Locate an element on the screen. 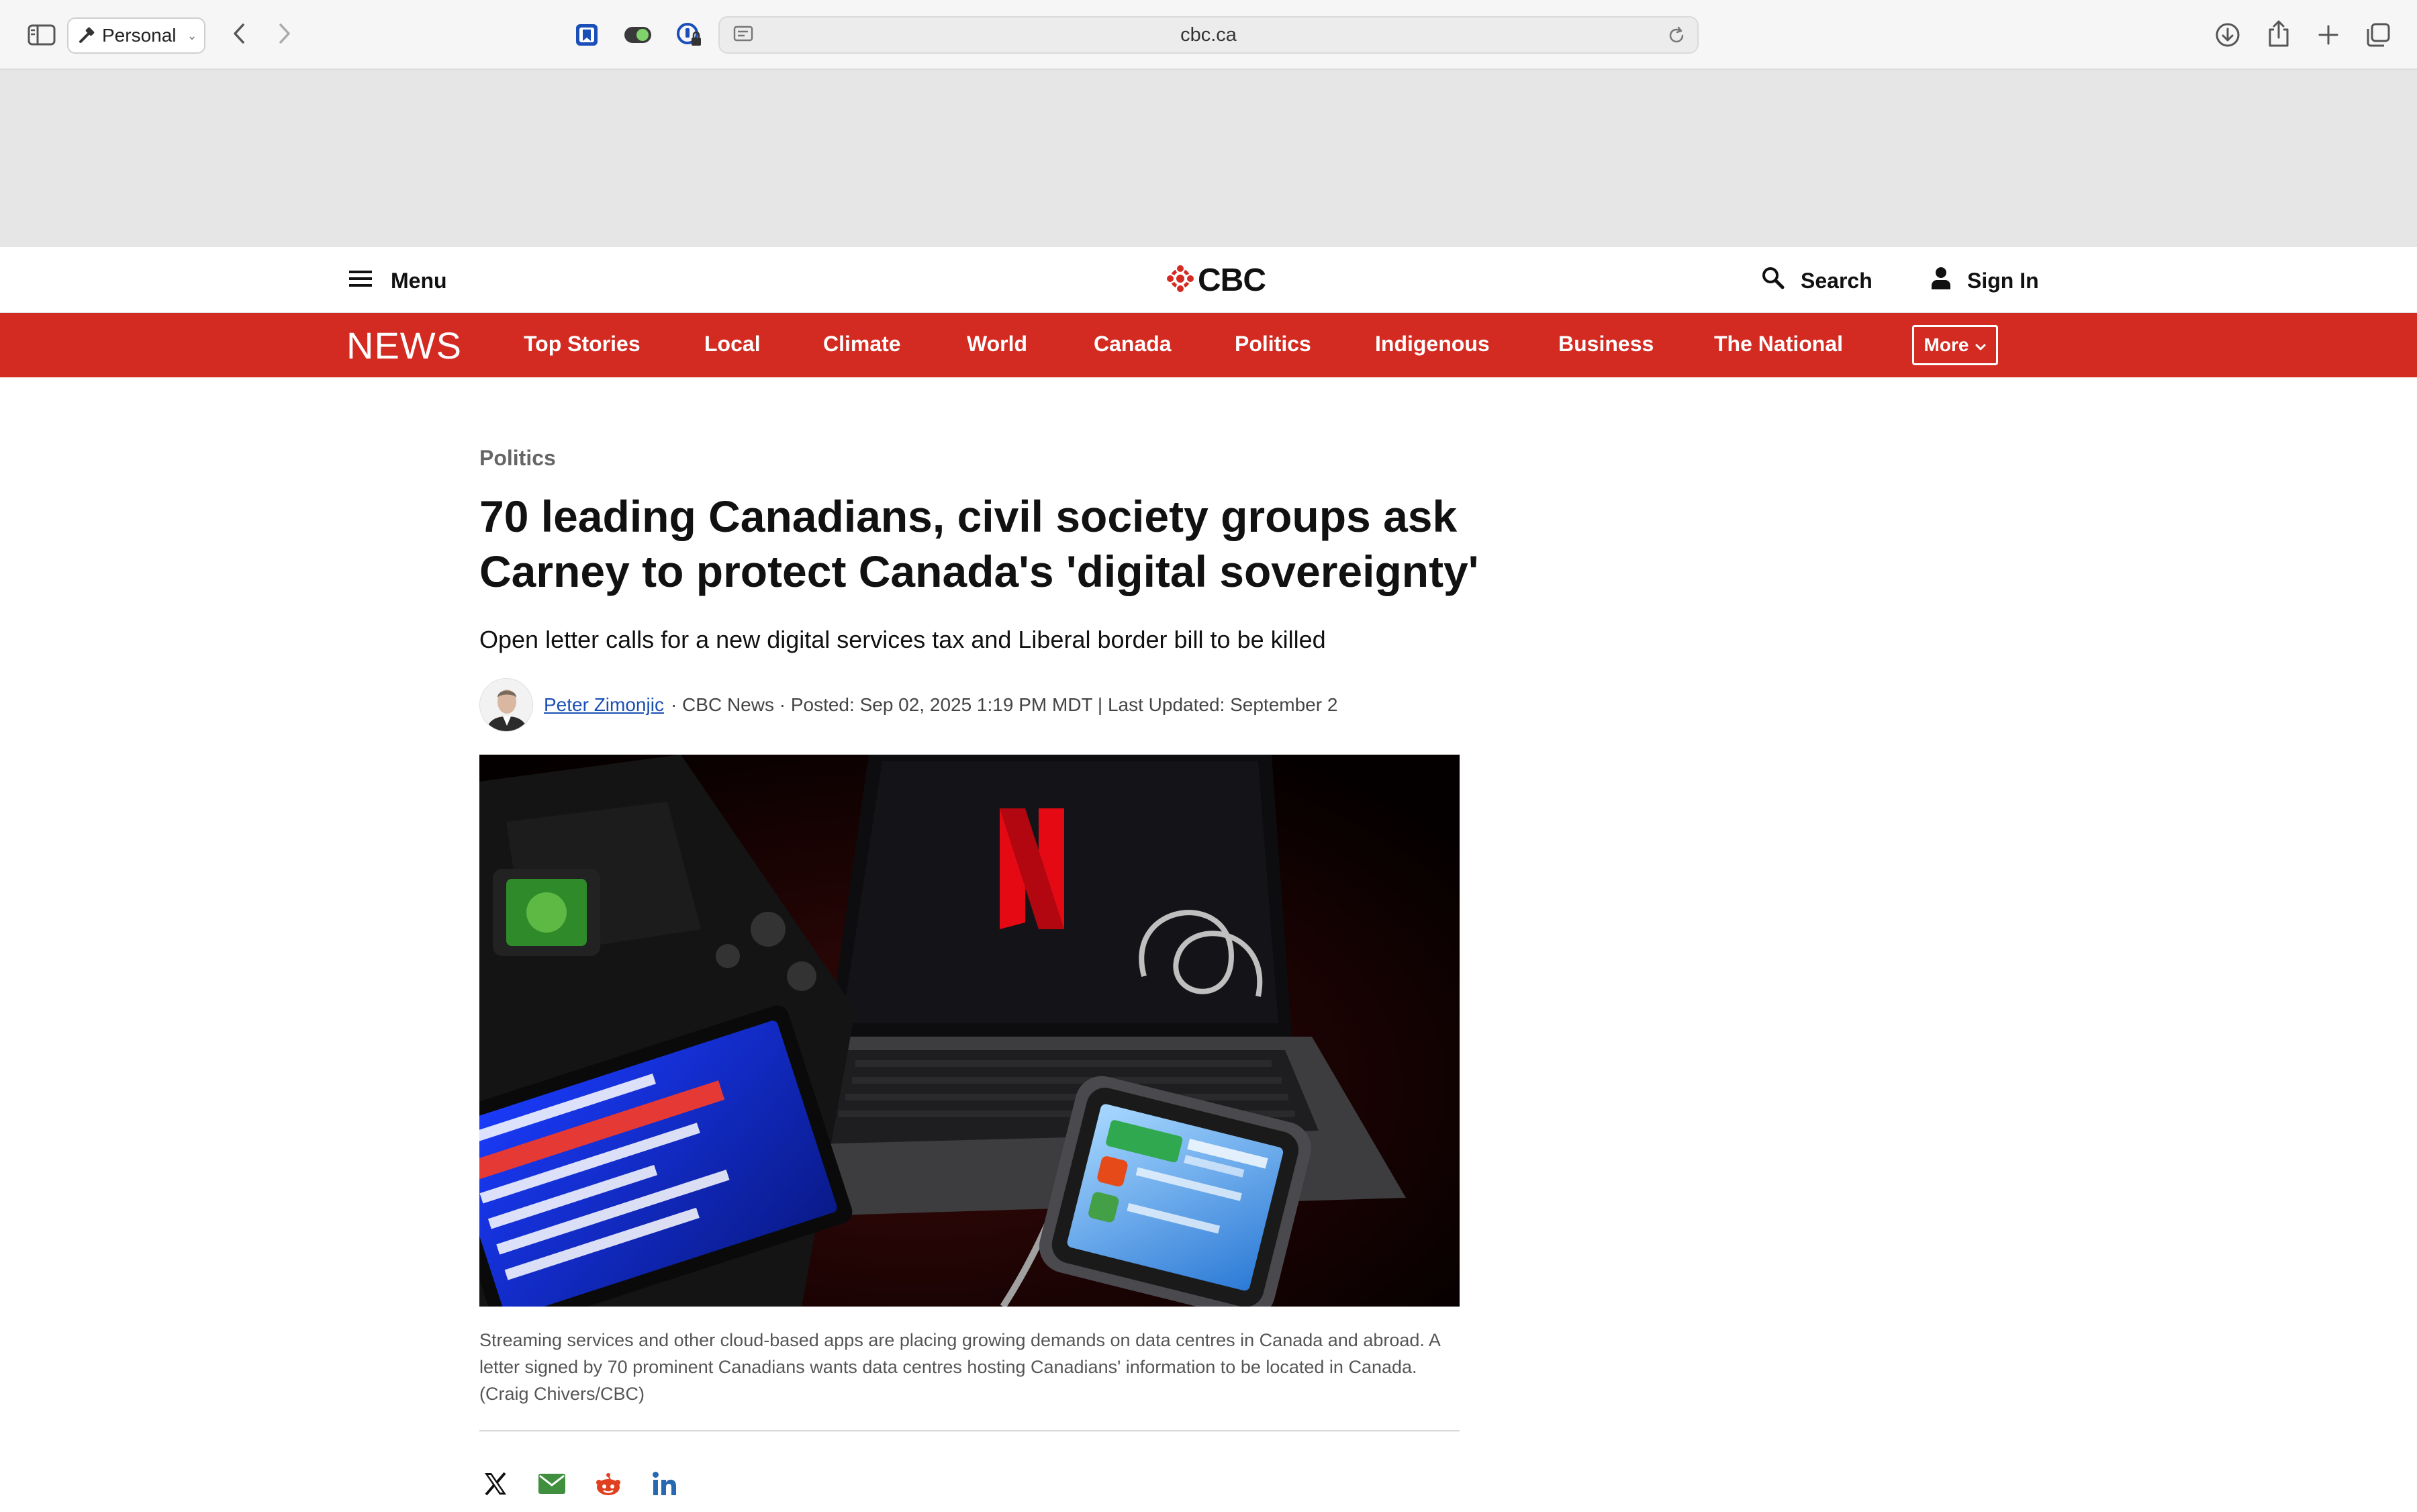 This screenshot has height=1512, width=2417. chevron-down-icon is located at coordinates (1980, 345).